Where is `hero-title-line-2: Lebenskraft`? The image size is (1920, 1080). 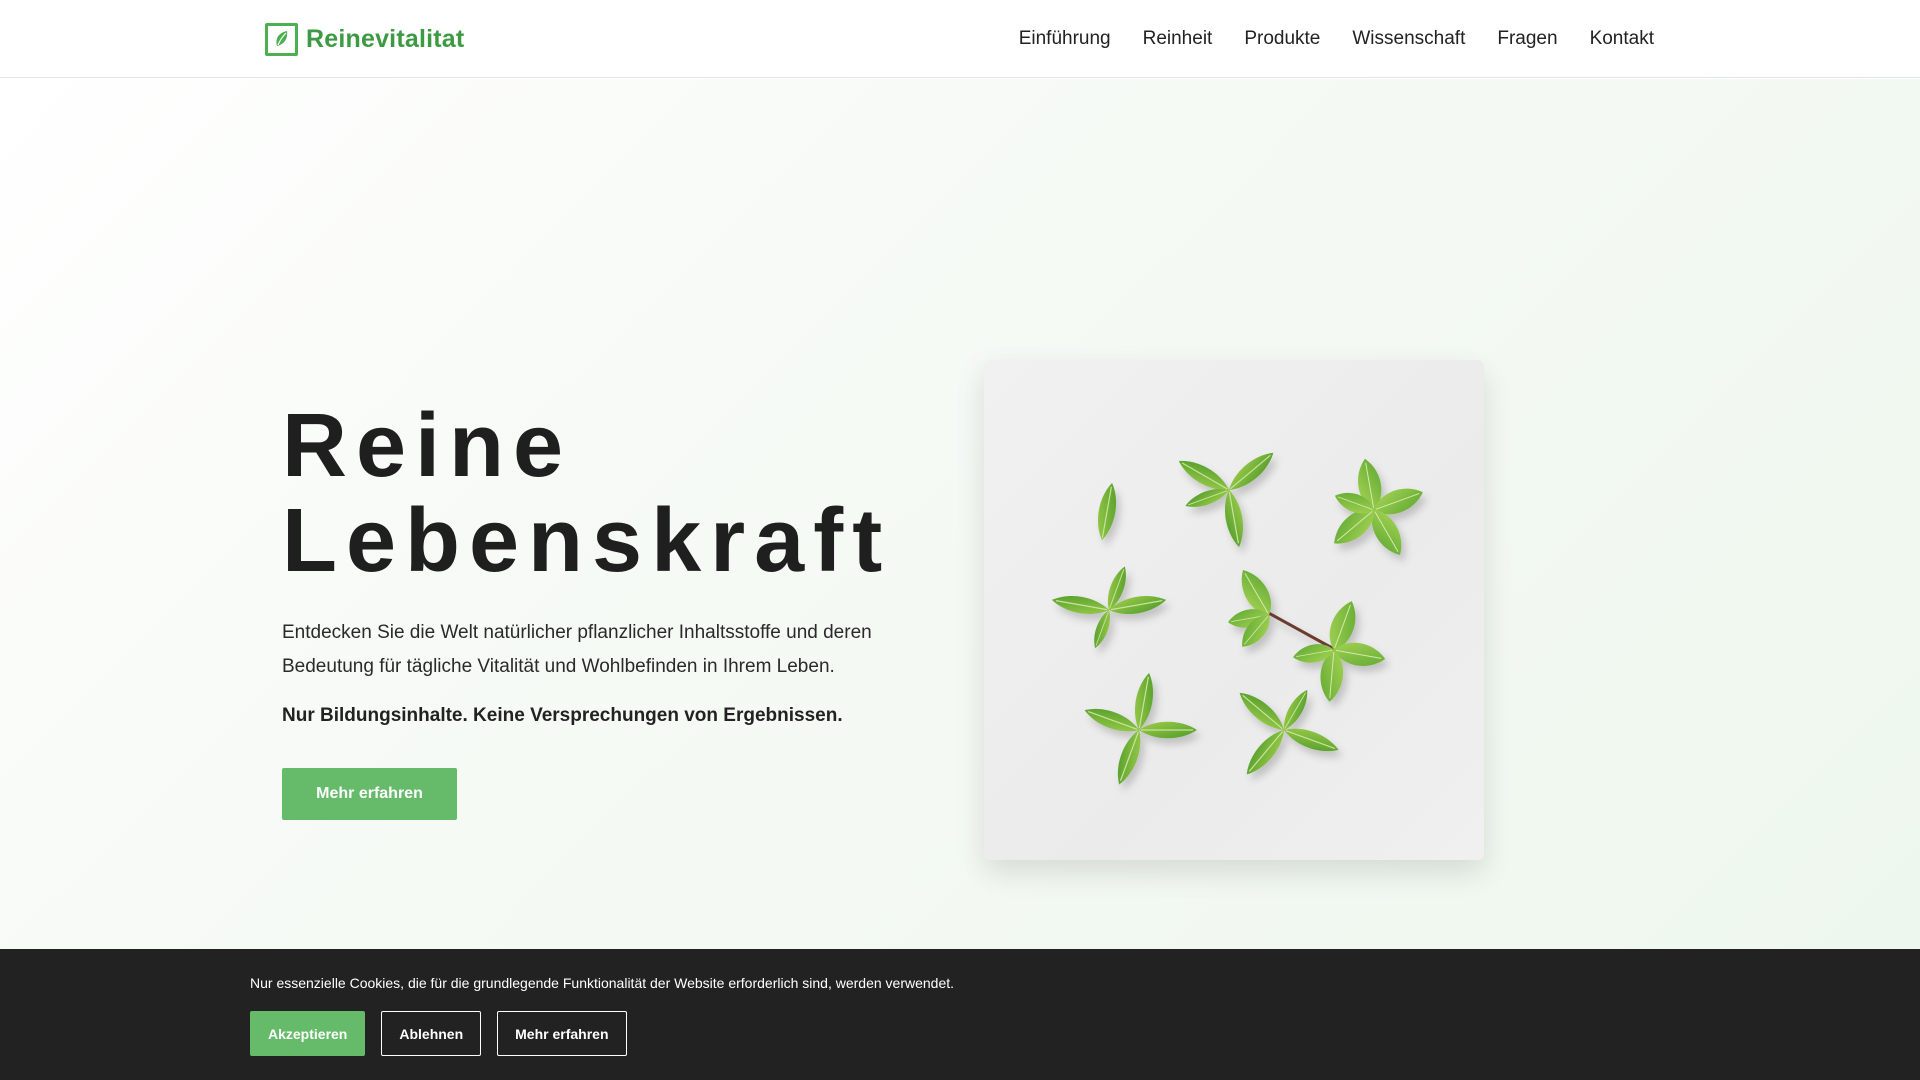
hero-title-line-2: Lebenskraft is located at coordinates (587, 541).